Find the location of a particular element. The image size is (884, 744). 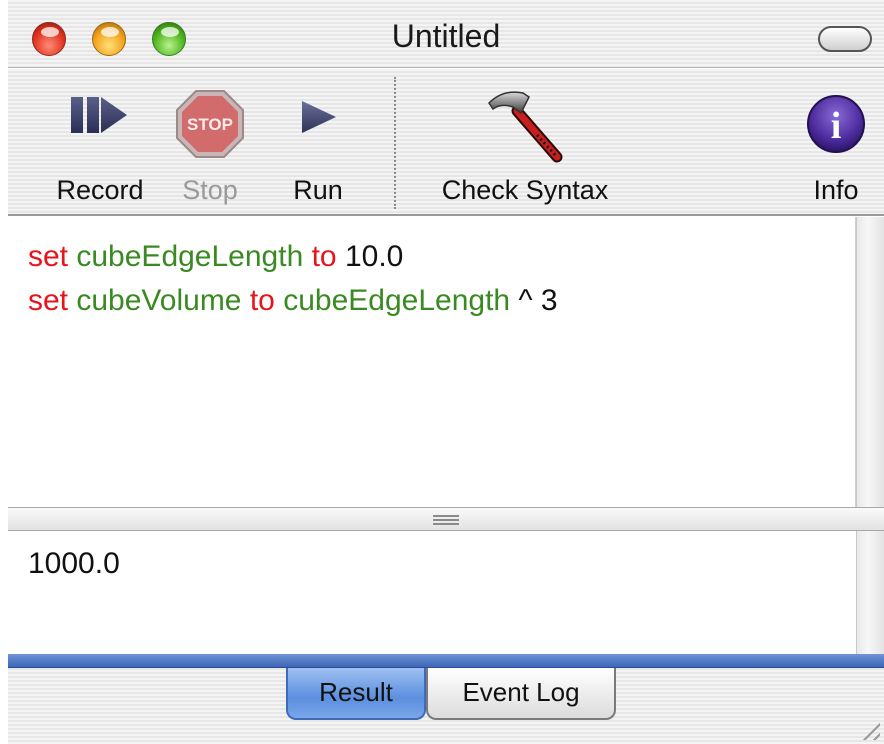

record-icon is located at coordinates (100, 117).